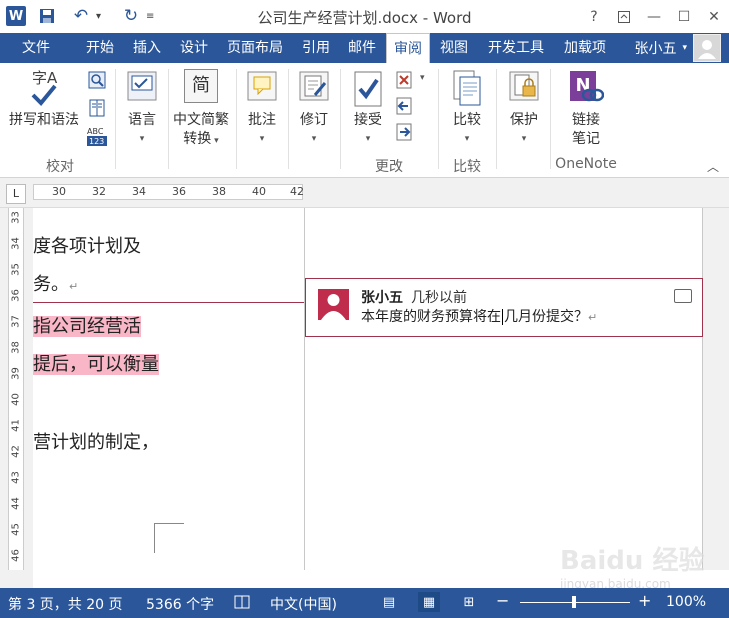  I want to click on close-icon: ✕, so click(714, 16).